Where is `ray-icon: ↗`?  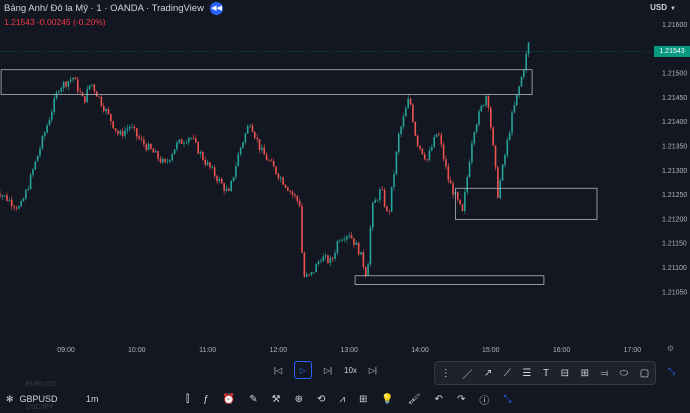 ray-icon: ↗ is located at coordinates (488, 373).